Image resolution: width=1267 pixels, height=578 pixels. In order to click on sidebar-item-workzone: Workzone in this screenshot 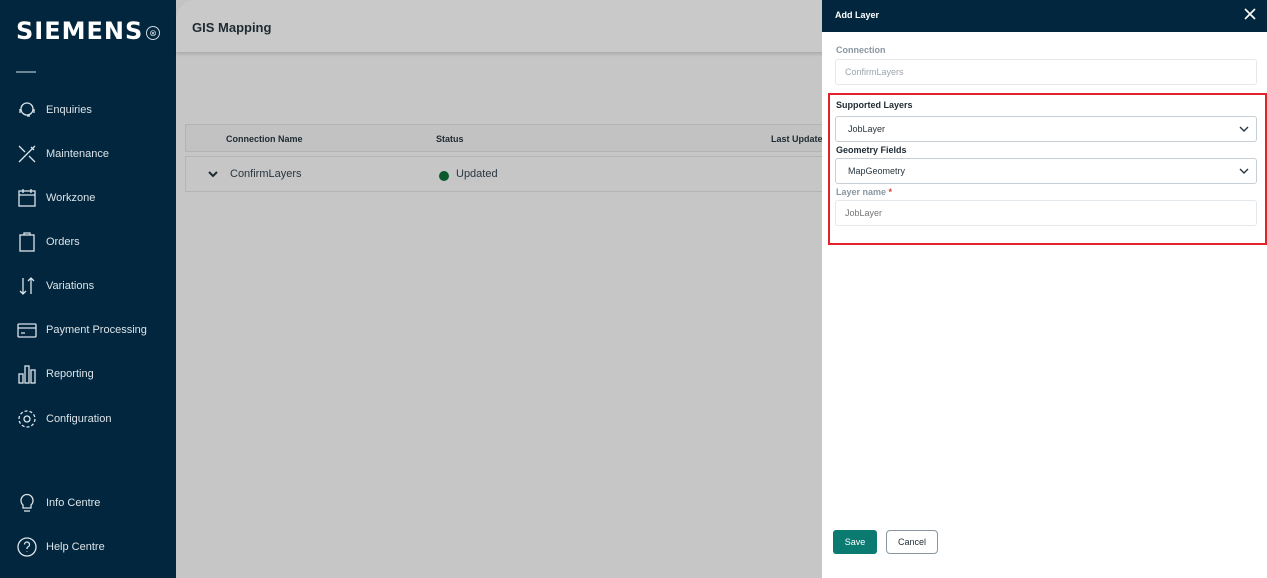, I will do `click(55, 198)`.